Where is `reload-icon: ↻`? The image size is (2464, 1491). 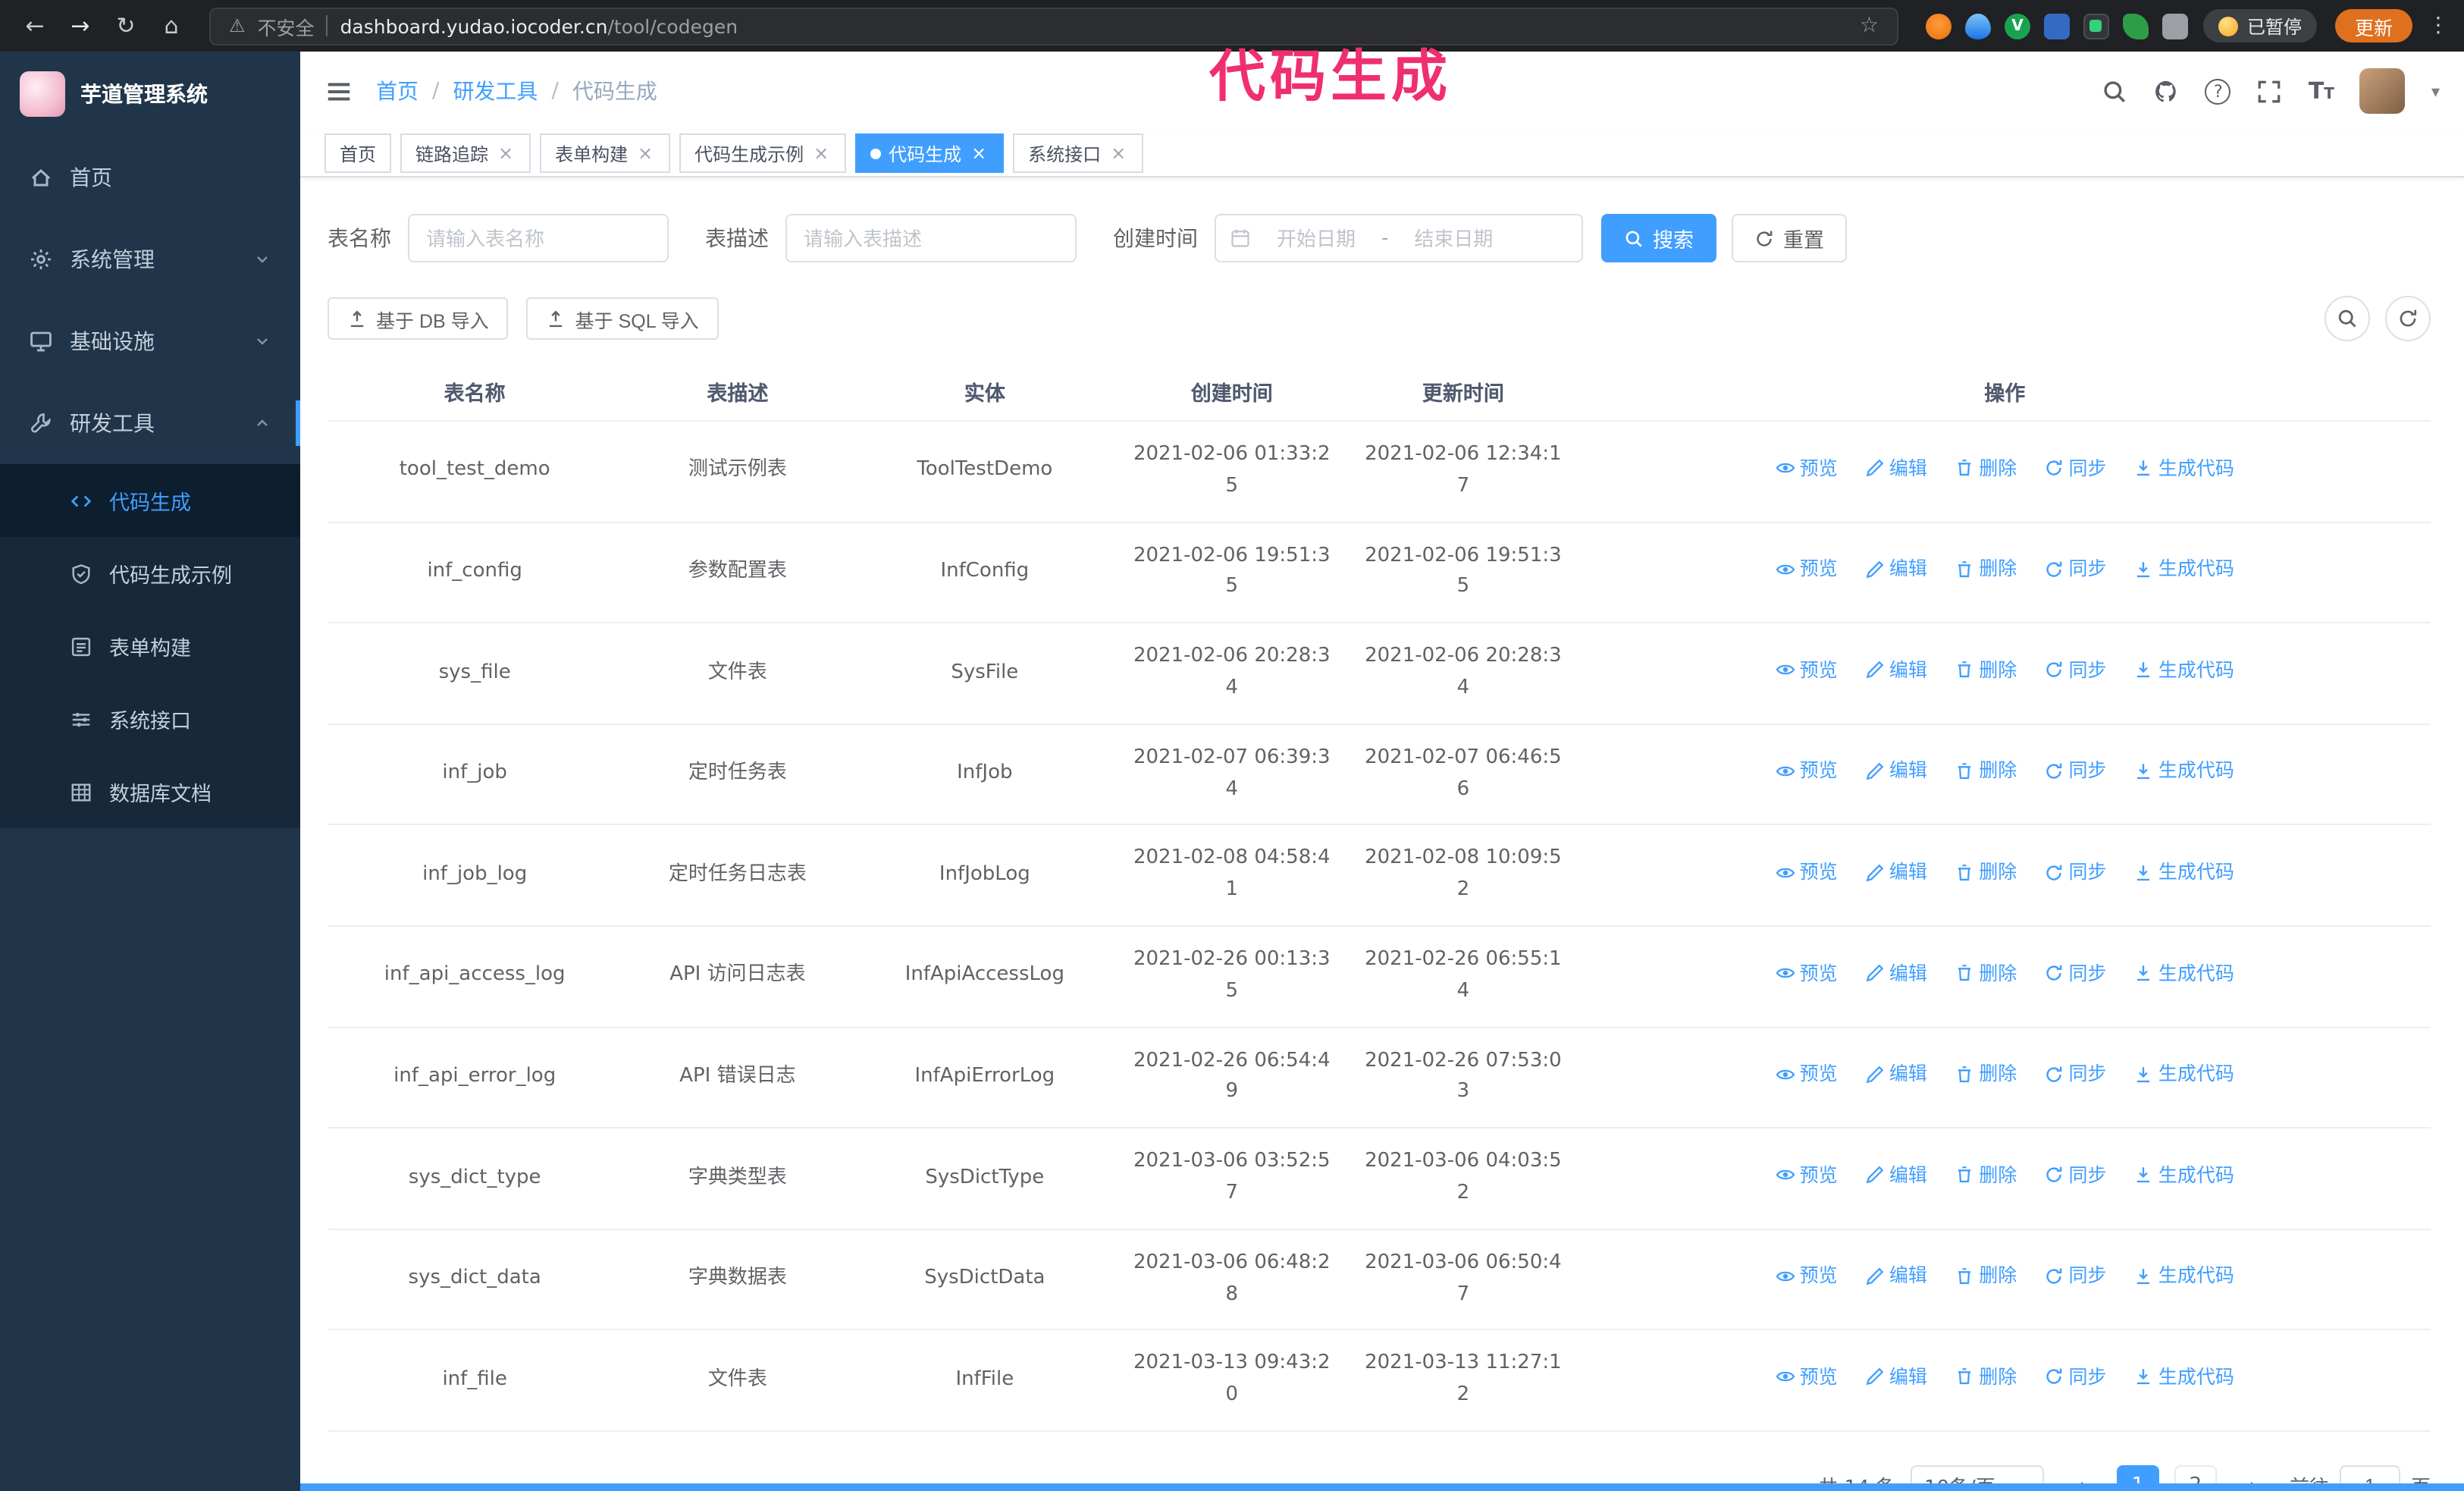
reload-icon: ↻ is located at coordinates (126, 26).